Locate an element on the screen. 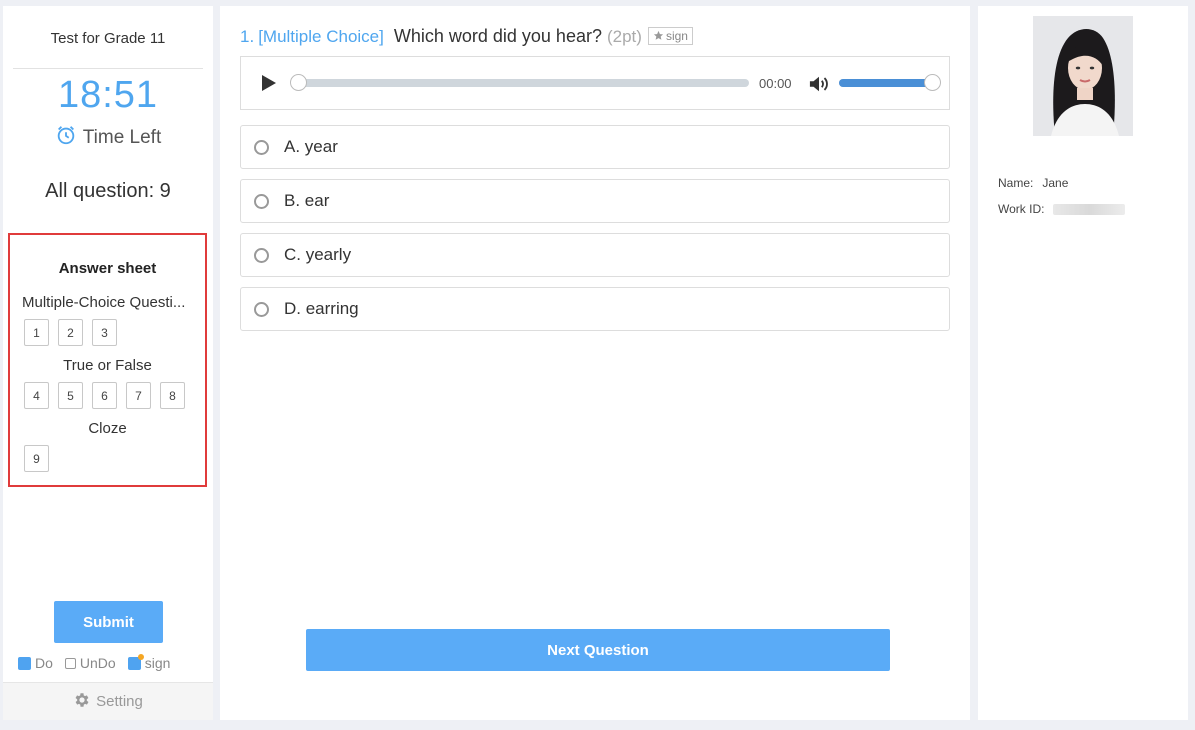  name-label: Name: is located at coordinates (1016, 183).